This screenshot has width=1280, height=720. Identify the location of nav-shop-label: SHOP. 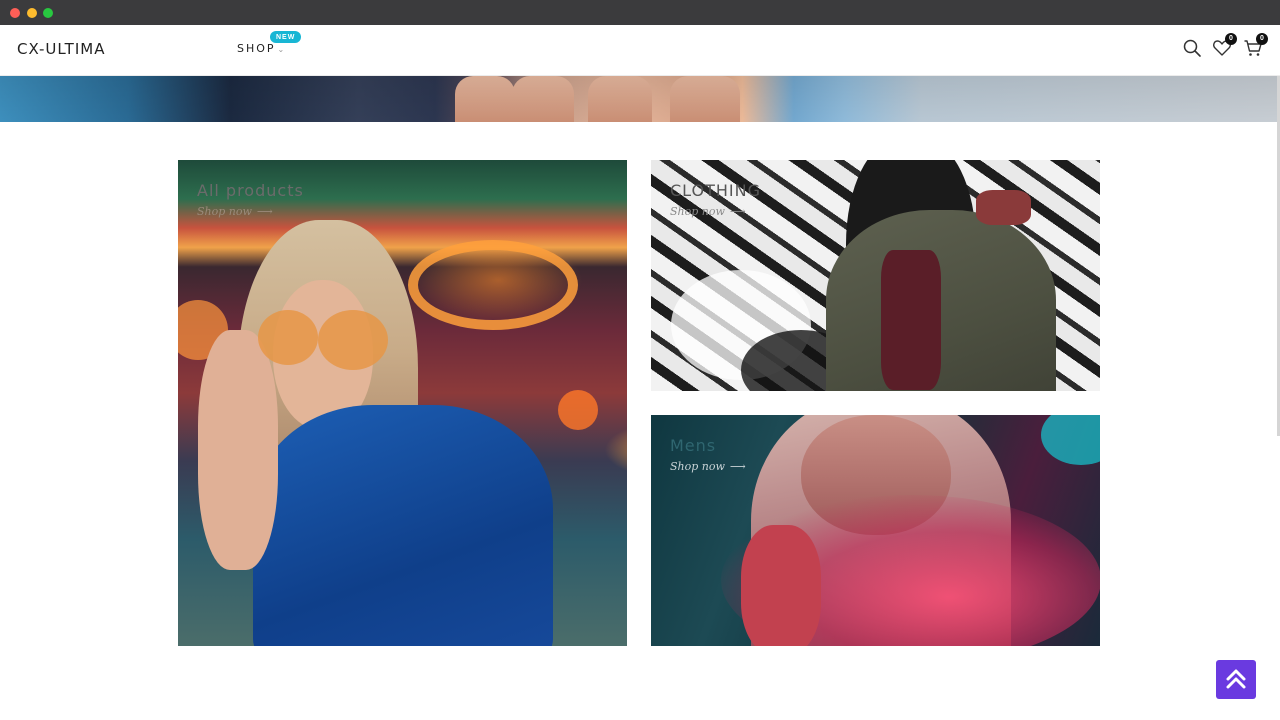
(256, 48).